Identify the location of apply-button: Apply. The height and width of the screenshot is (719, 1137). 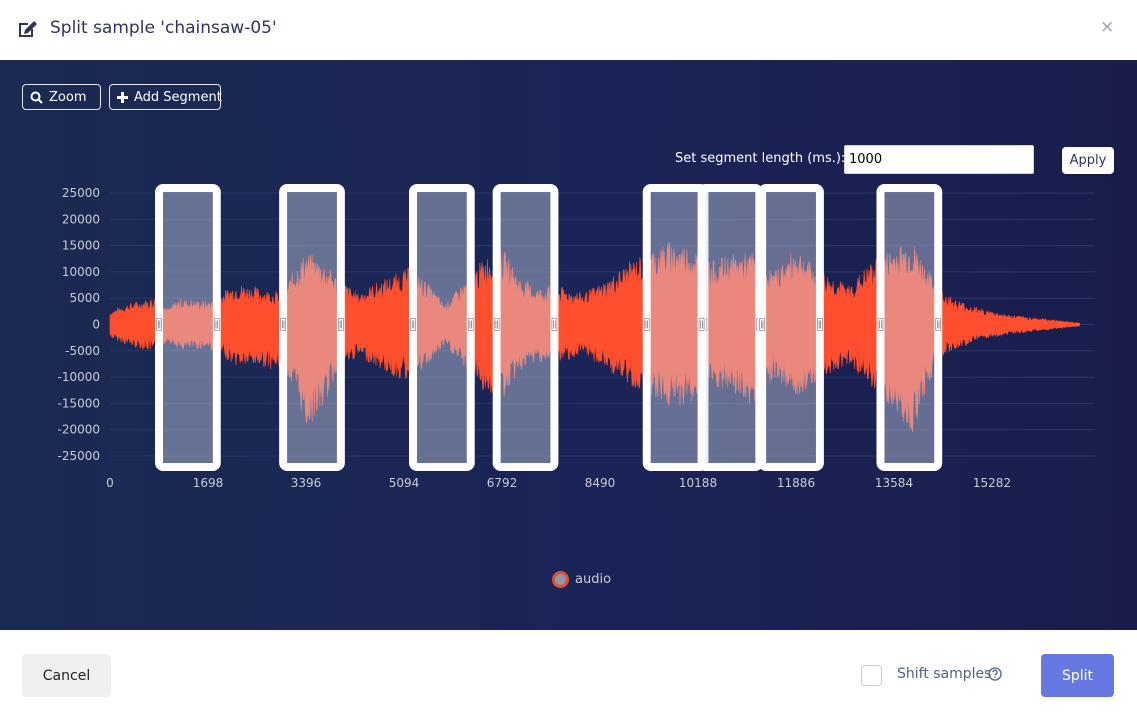
(1088, 160).